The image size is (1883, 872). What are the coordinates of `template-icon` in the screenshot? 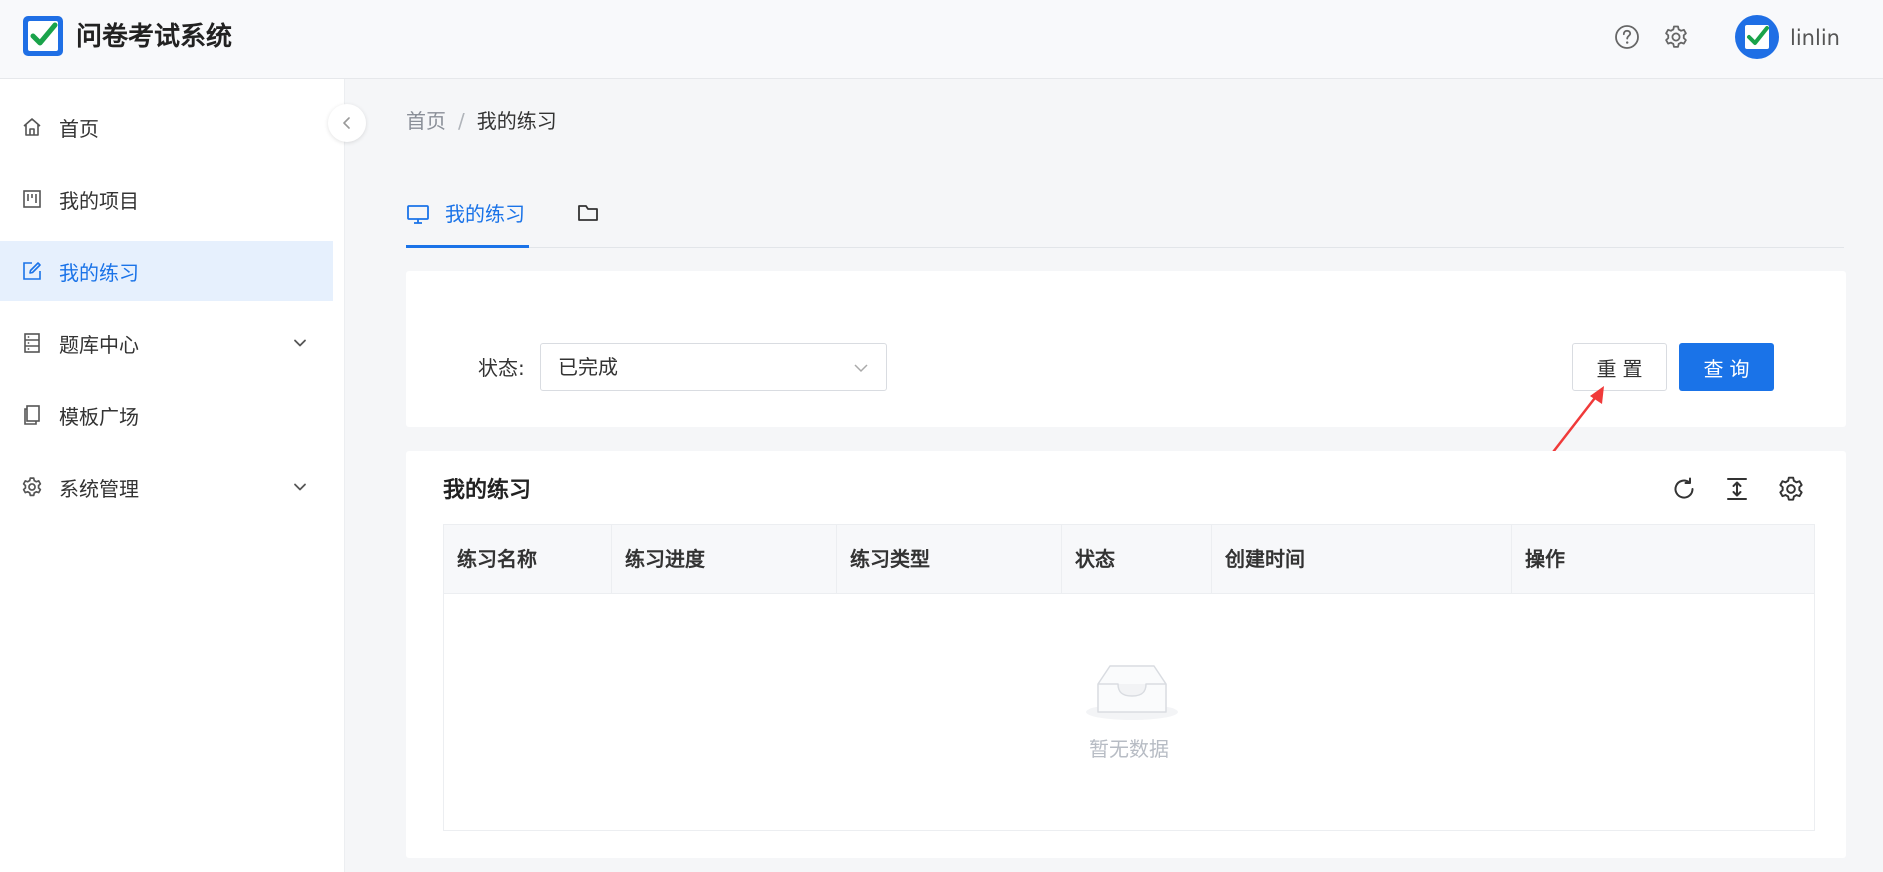 It's located at (32, 415).